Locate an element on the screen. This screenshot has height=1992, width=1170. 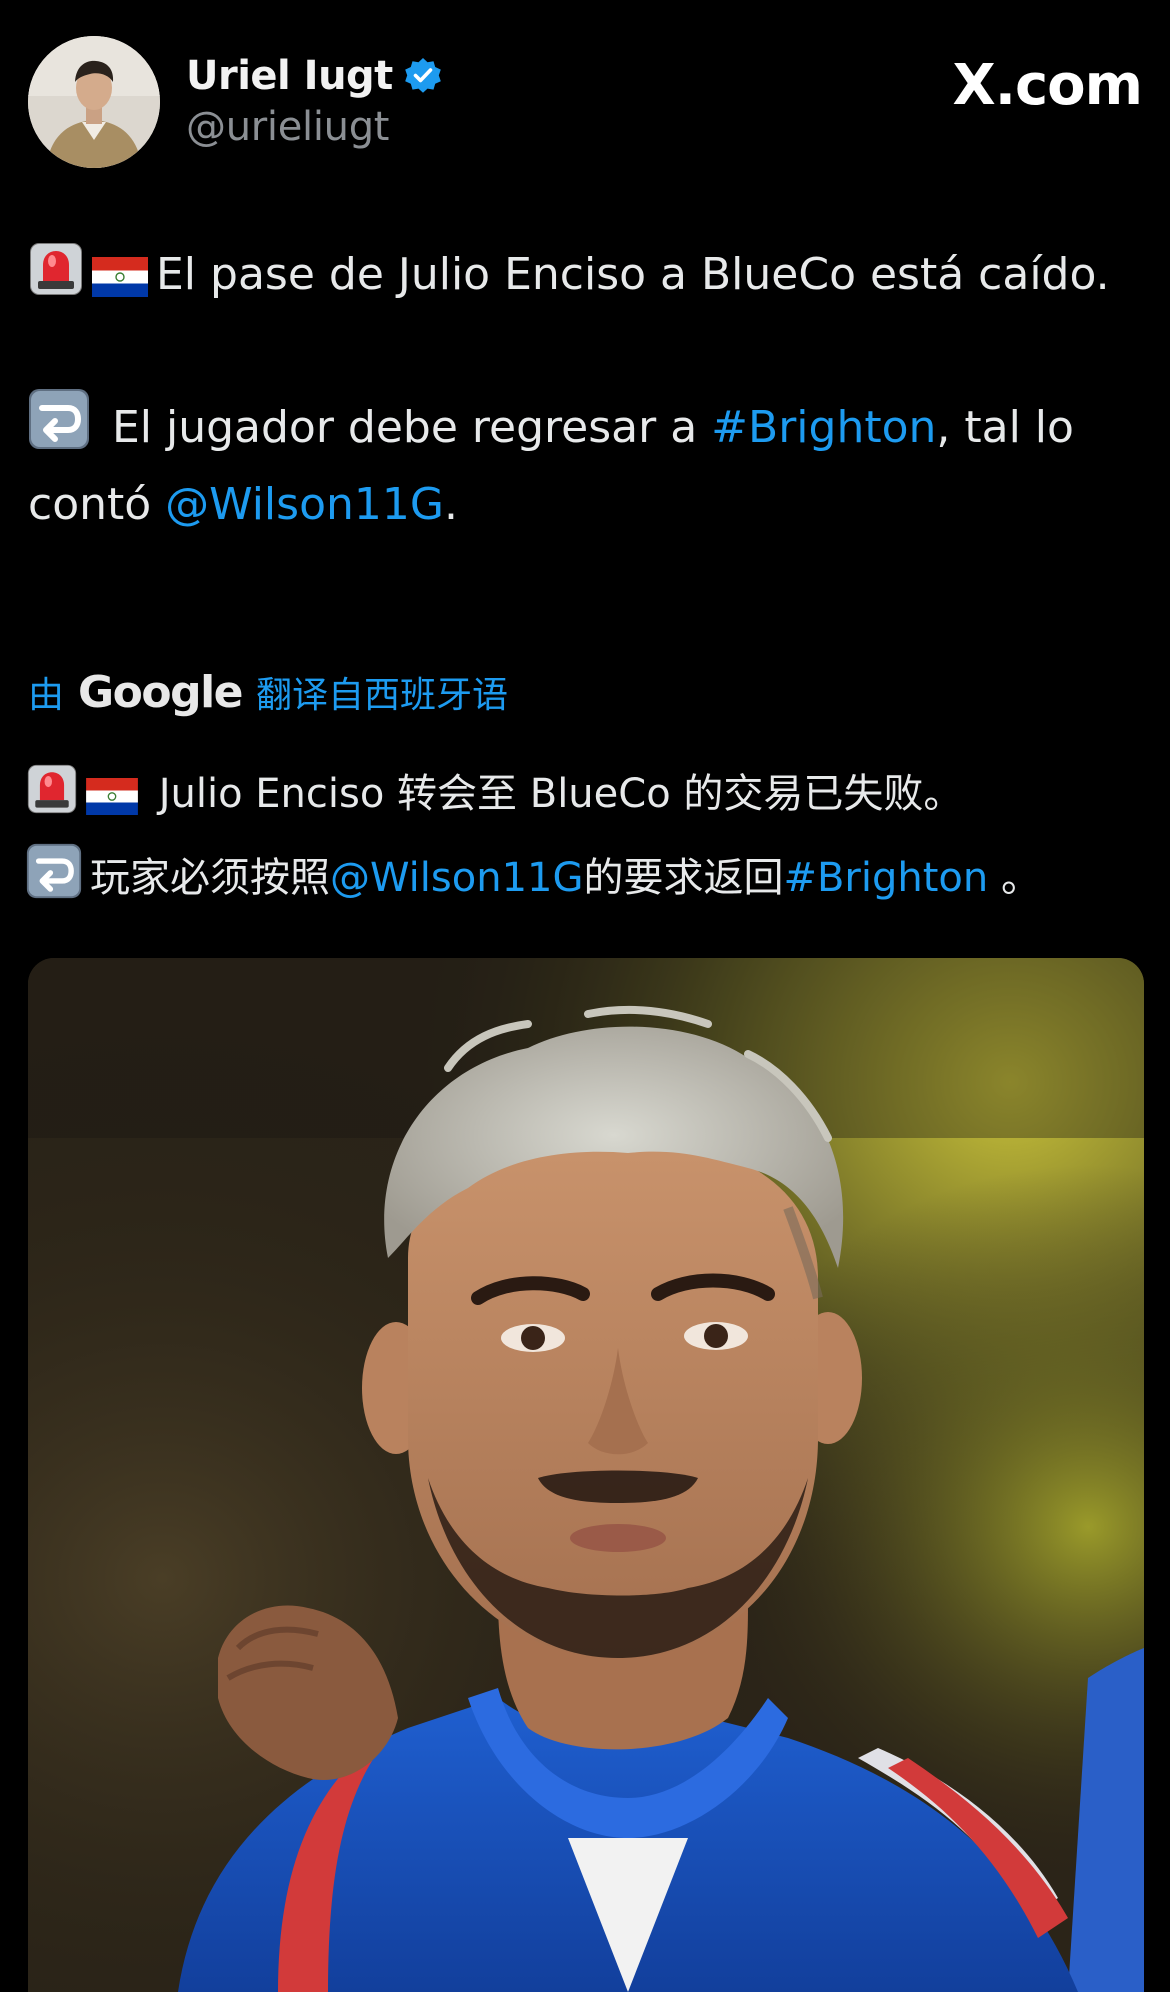
avatar is located at coordinates (94, 102).